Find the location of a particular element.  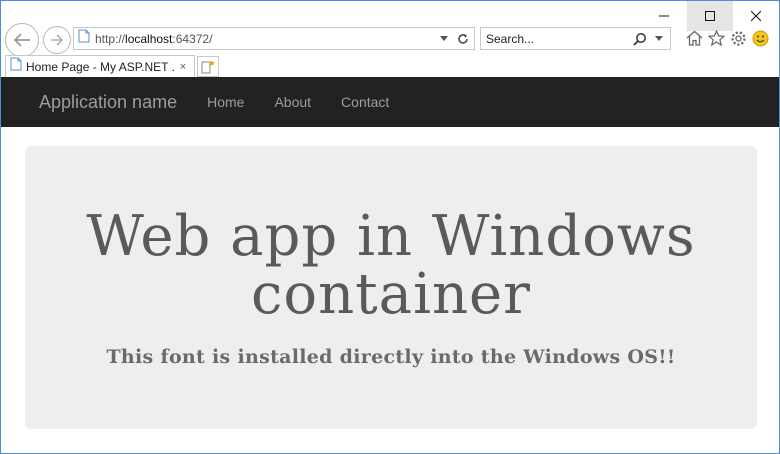

back-button is located at coordinates (22, 40).